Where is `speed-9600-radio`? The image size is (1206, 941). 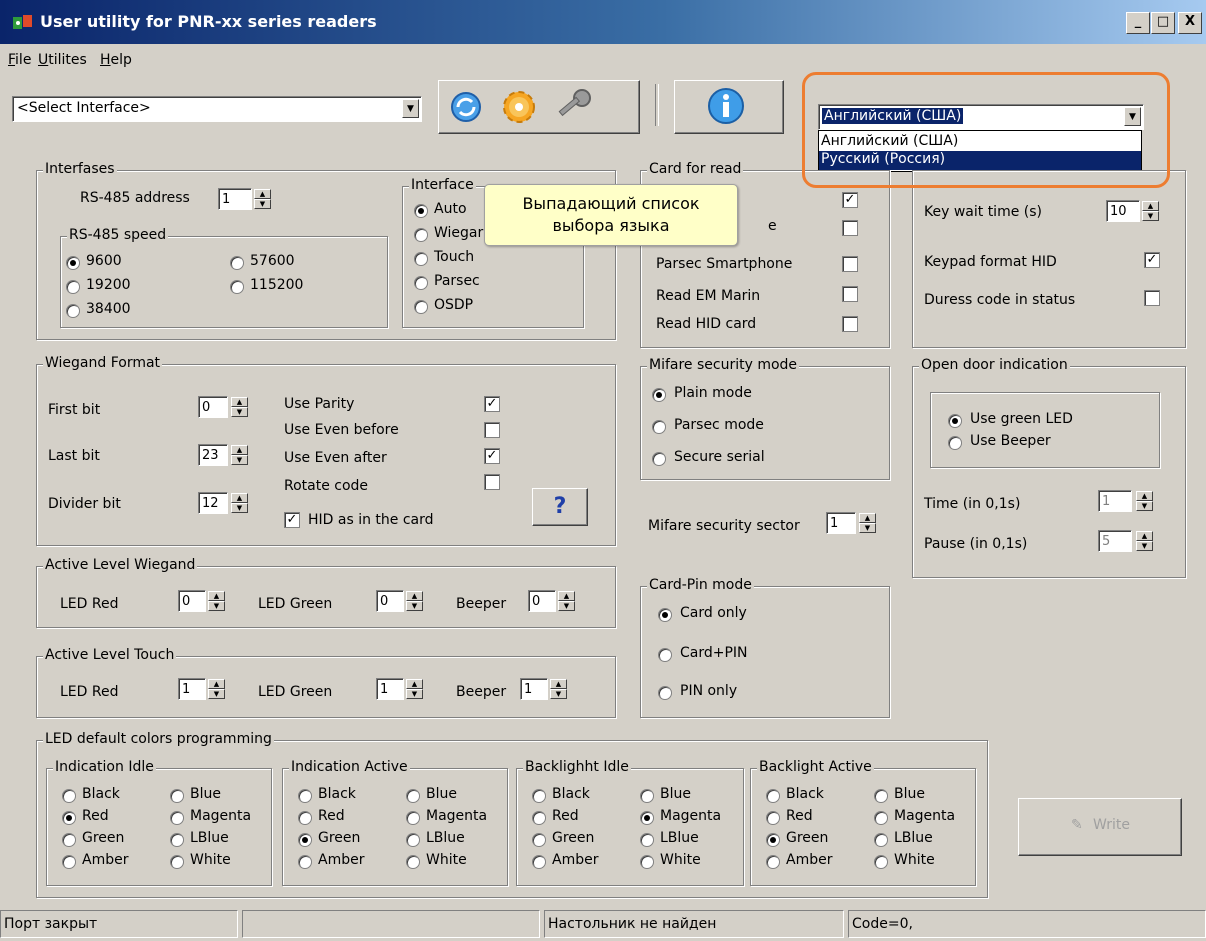
speed-9600-radio is located at coordinates (73, 263).